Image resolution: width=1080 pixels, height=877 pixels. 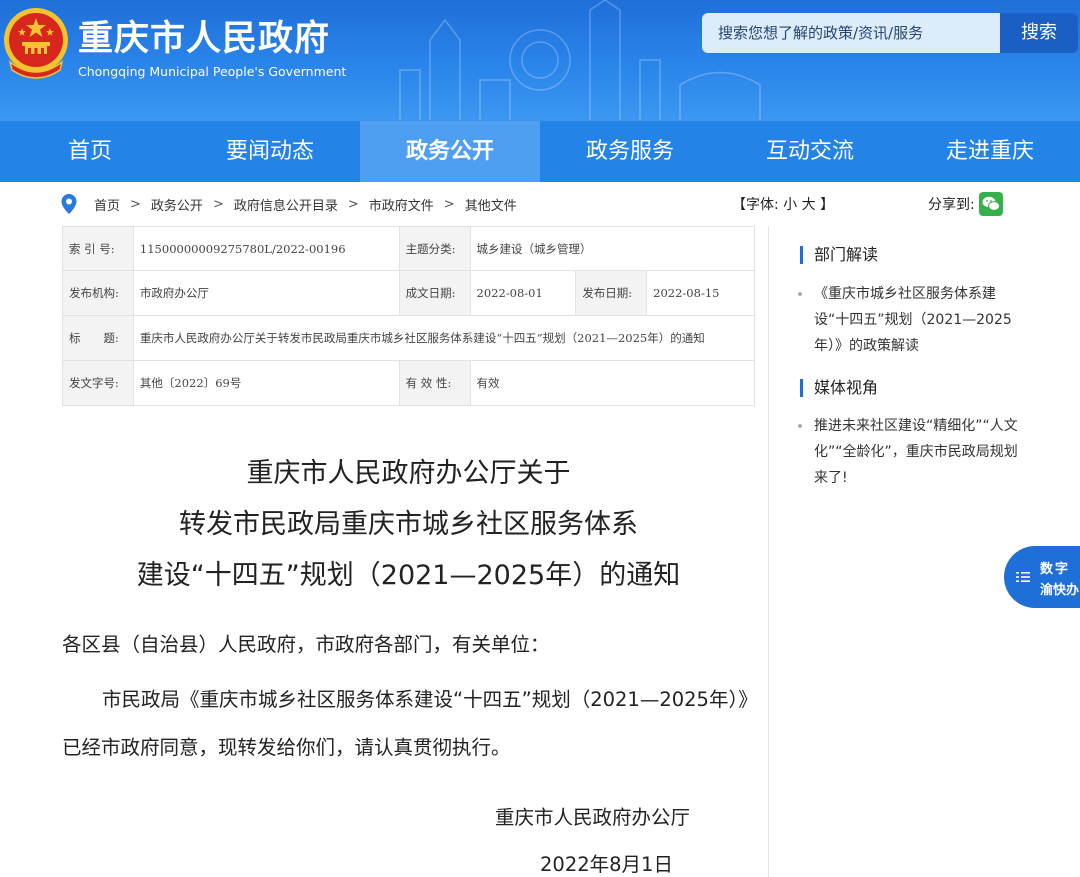 I want to click on font-size-control: 【字体: 小 大 】, so click(x=783, y=204).